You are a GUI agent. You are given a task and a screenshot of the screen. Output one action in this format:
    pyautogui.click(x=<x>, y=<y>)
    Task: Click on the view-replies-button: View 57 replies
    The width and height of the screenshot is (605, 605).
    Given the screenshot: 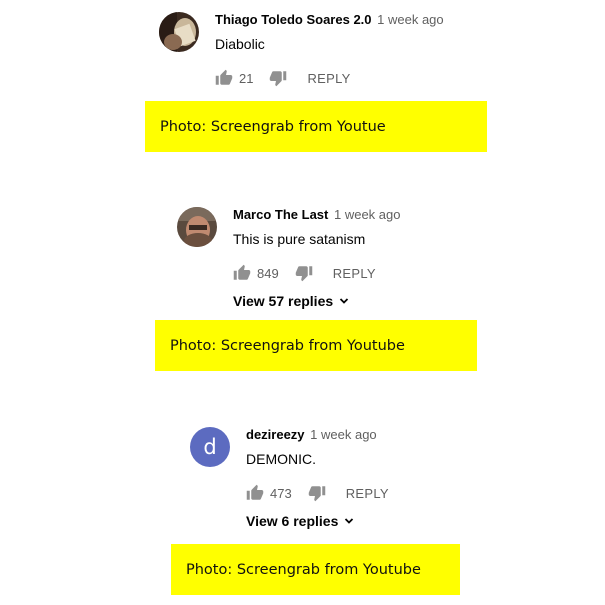 What is the action you would take?
    pyautogui.click(x=316, y=301)
    